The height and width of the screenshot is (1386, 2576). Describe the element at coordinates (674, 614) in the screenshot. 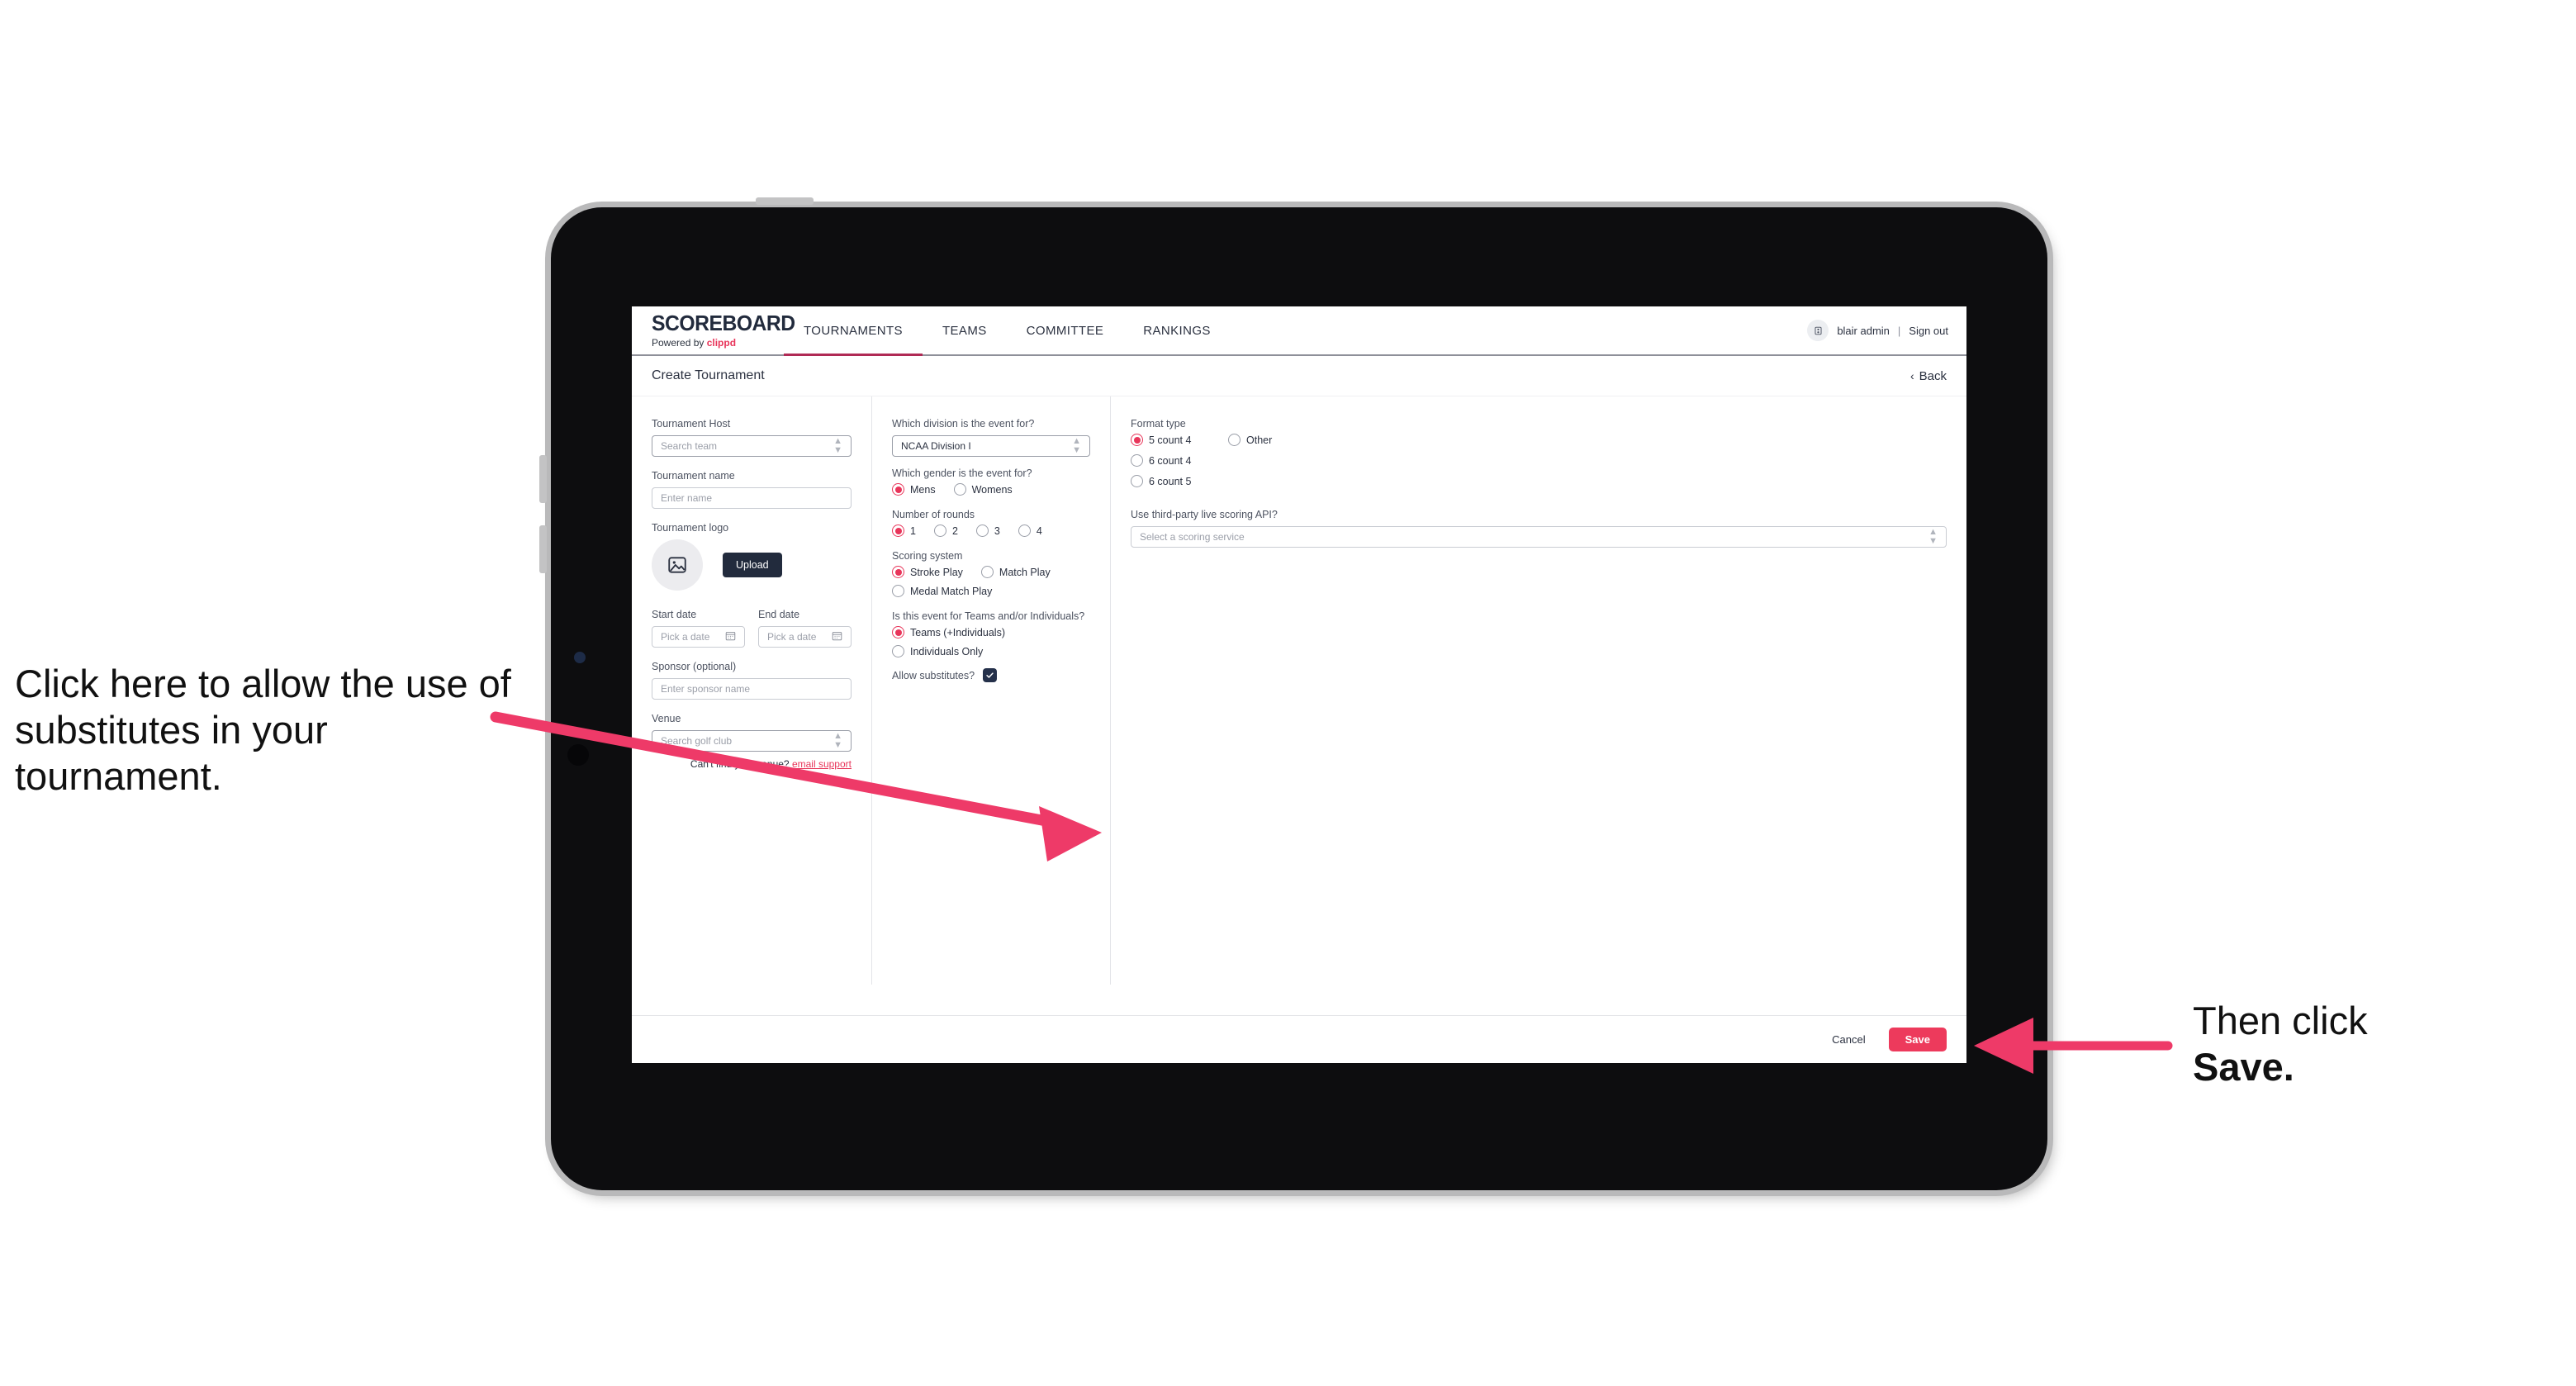

I see `start-date-label: Start date` at that location.